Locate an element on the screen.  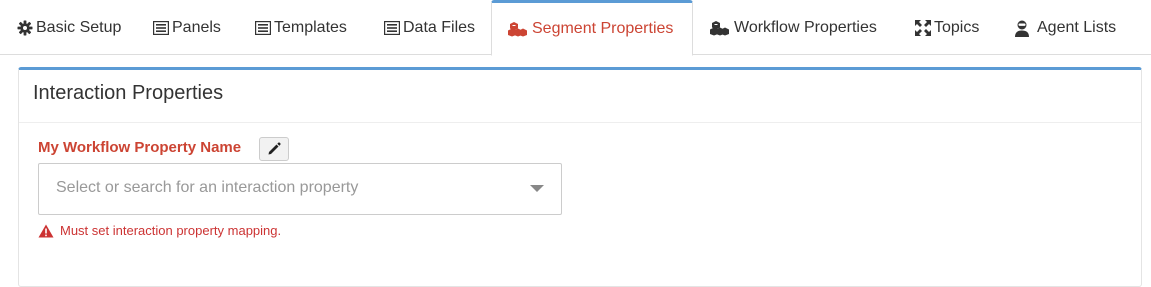
validation-error: Must set interaction property mapping. is located at coordinates (159, 230).